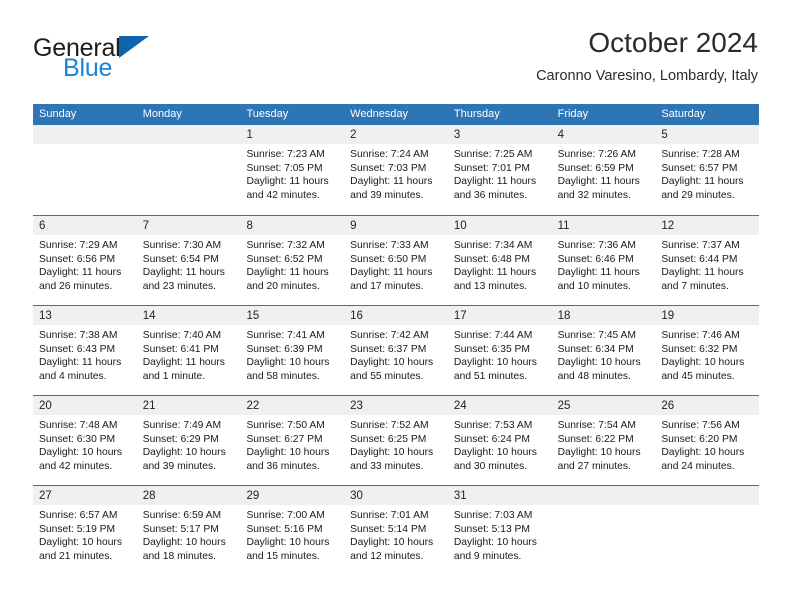  What do you see at coordinates (597, 245) in the screenshot?
I see `sunrise-time: Sunrise: 7:36 AM` at bounding box center [597, 245].